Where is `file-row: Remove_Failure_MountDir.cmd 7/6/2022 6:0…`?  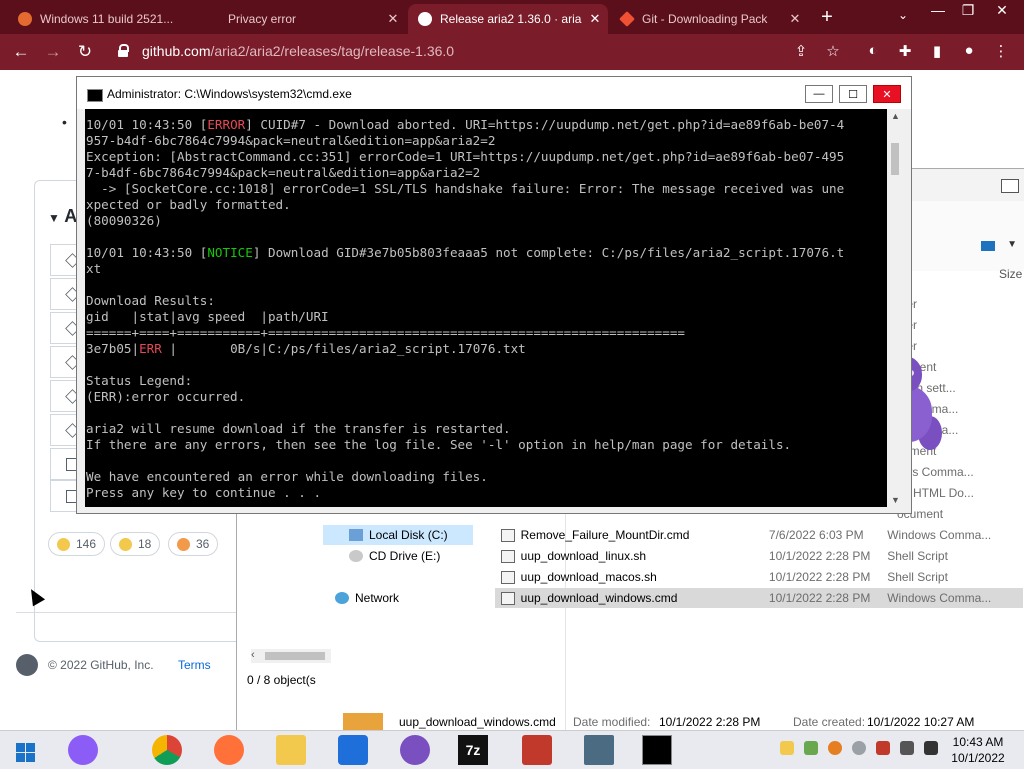 file-row: Remove_Failure_MountDir.cmd 7/6/2022 6:0… is located at coordinates (759, 535).